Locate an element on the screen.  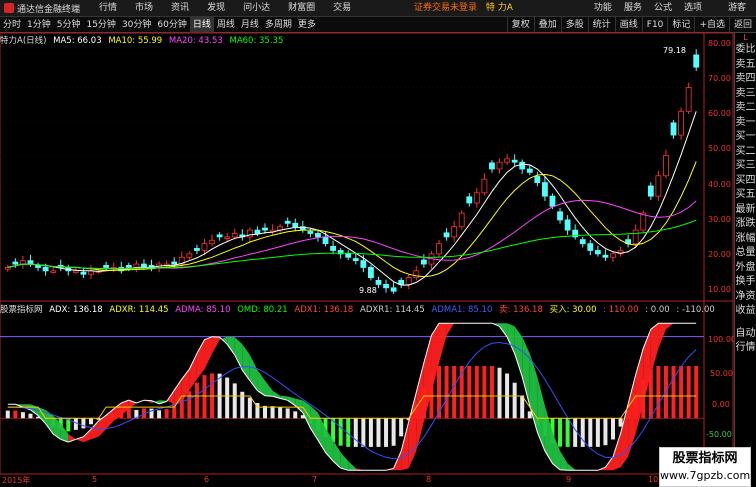
side-tab-buy4: 买四 is located at coordinates (745, 181).